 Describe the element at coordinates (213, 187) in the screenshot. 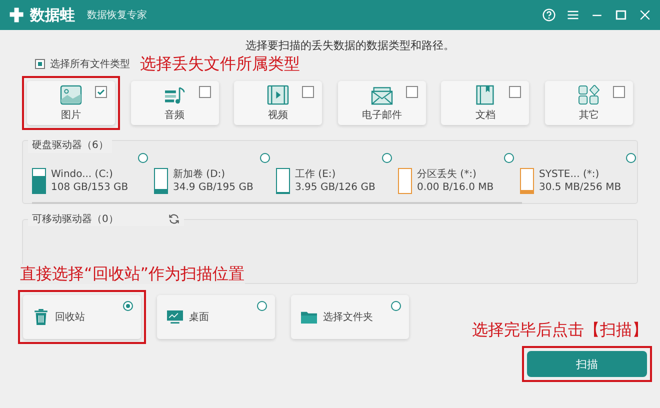

I see `drive-usage: 34.9 GB/195 GB` at that location.